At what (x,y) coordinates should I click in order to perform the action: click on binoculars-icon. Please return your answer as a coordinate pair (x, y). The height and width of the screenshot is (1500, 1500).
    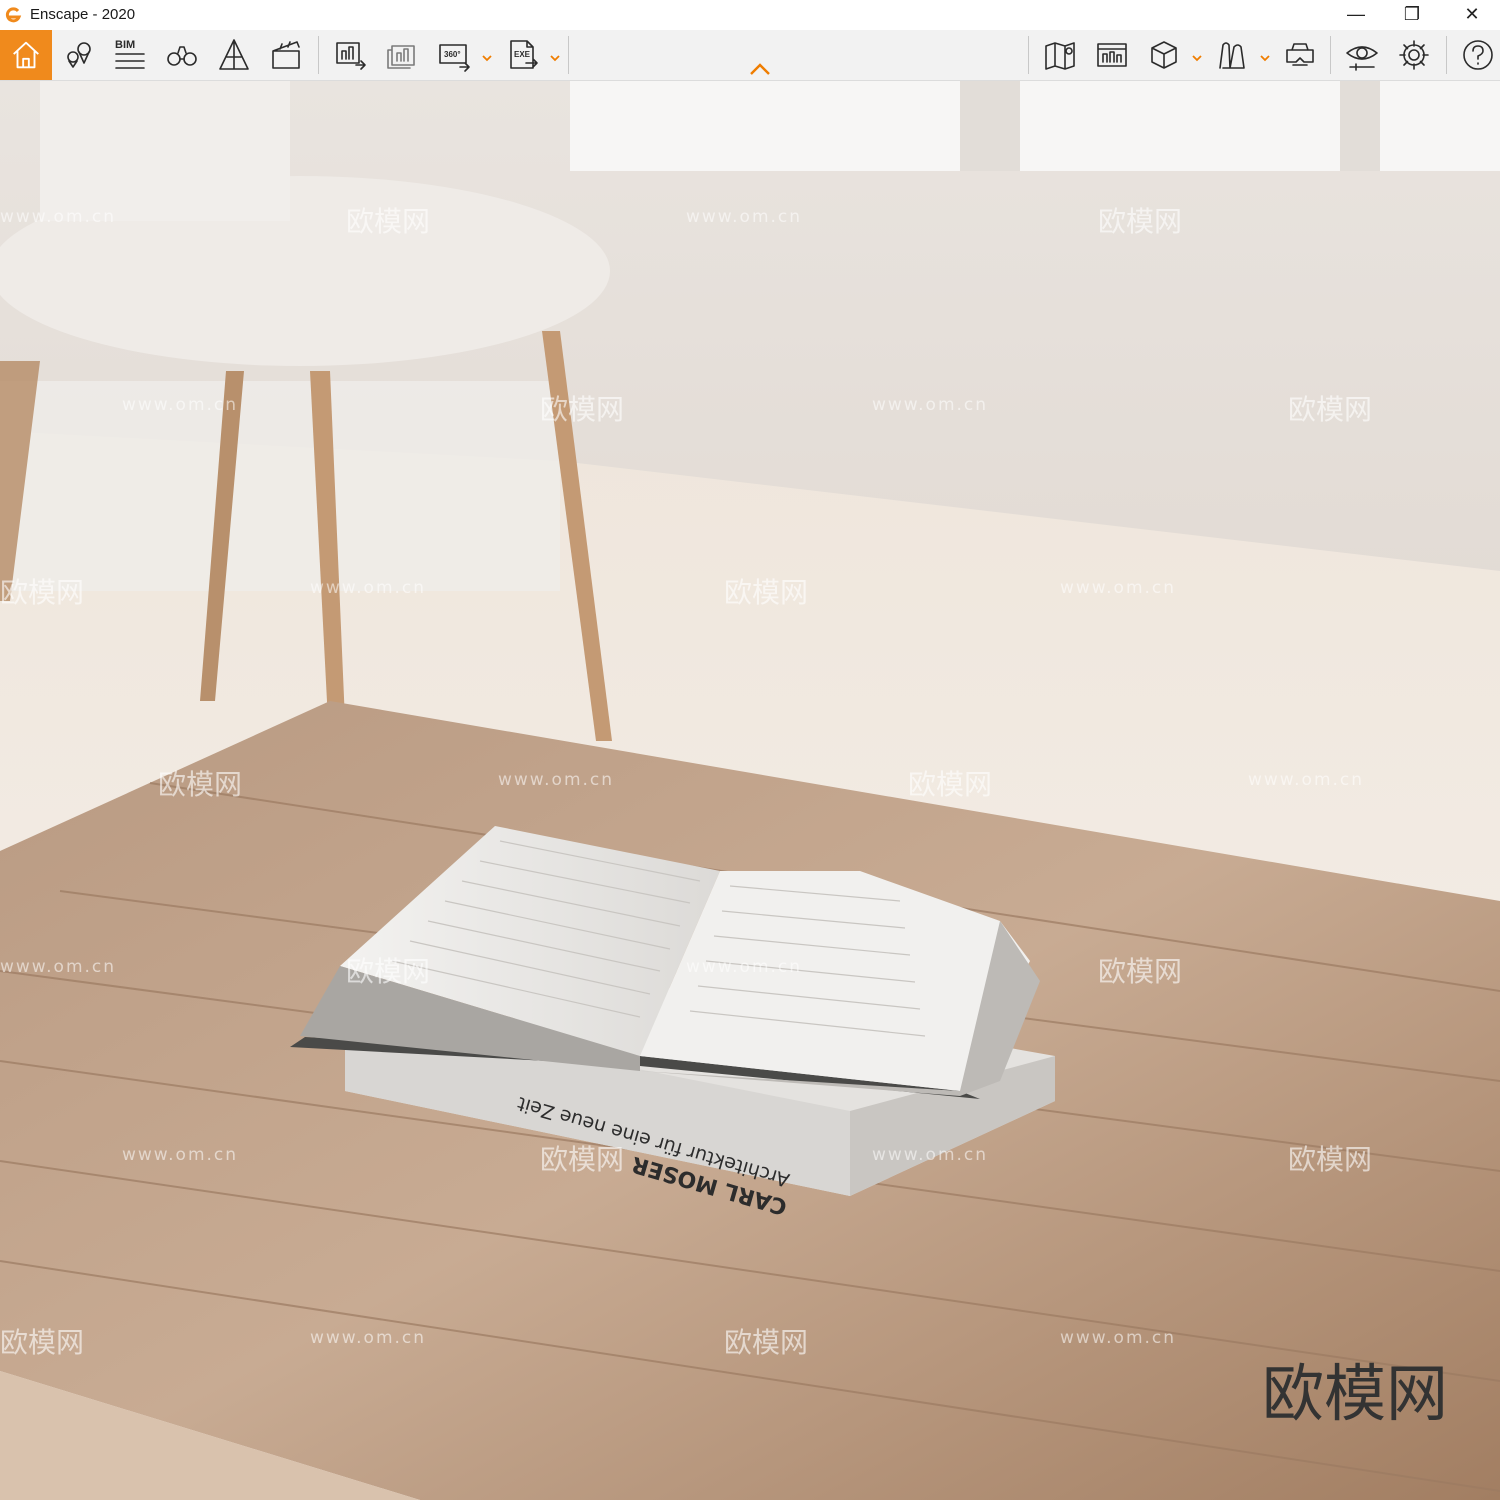
    Looking at the image, I should click on (182, 56).